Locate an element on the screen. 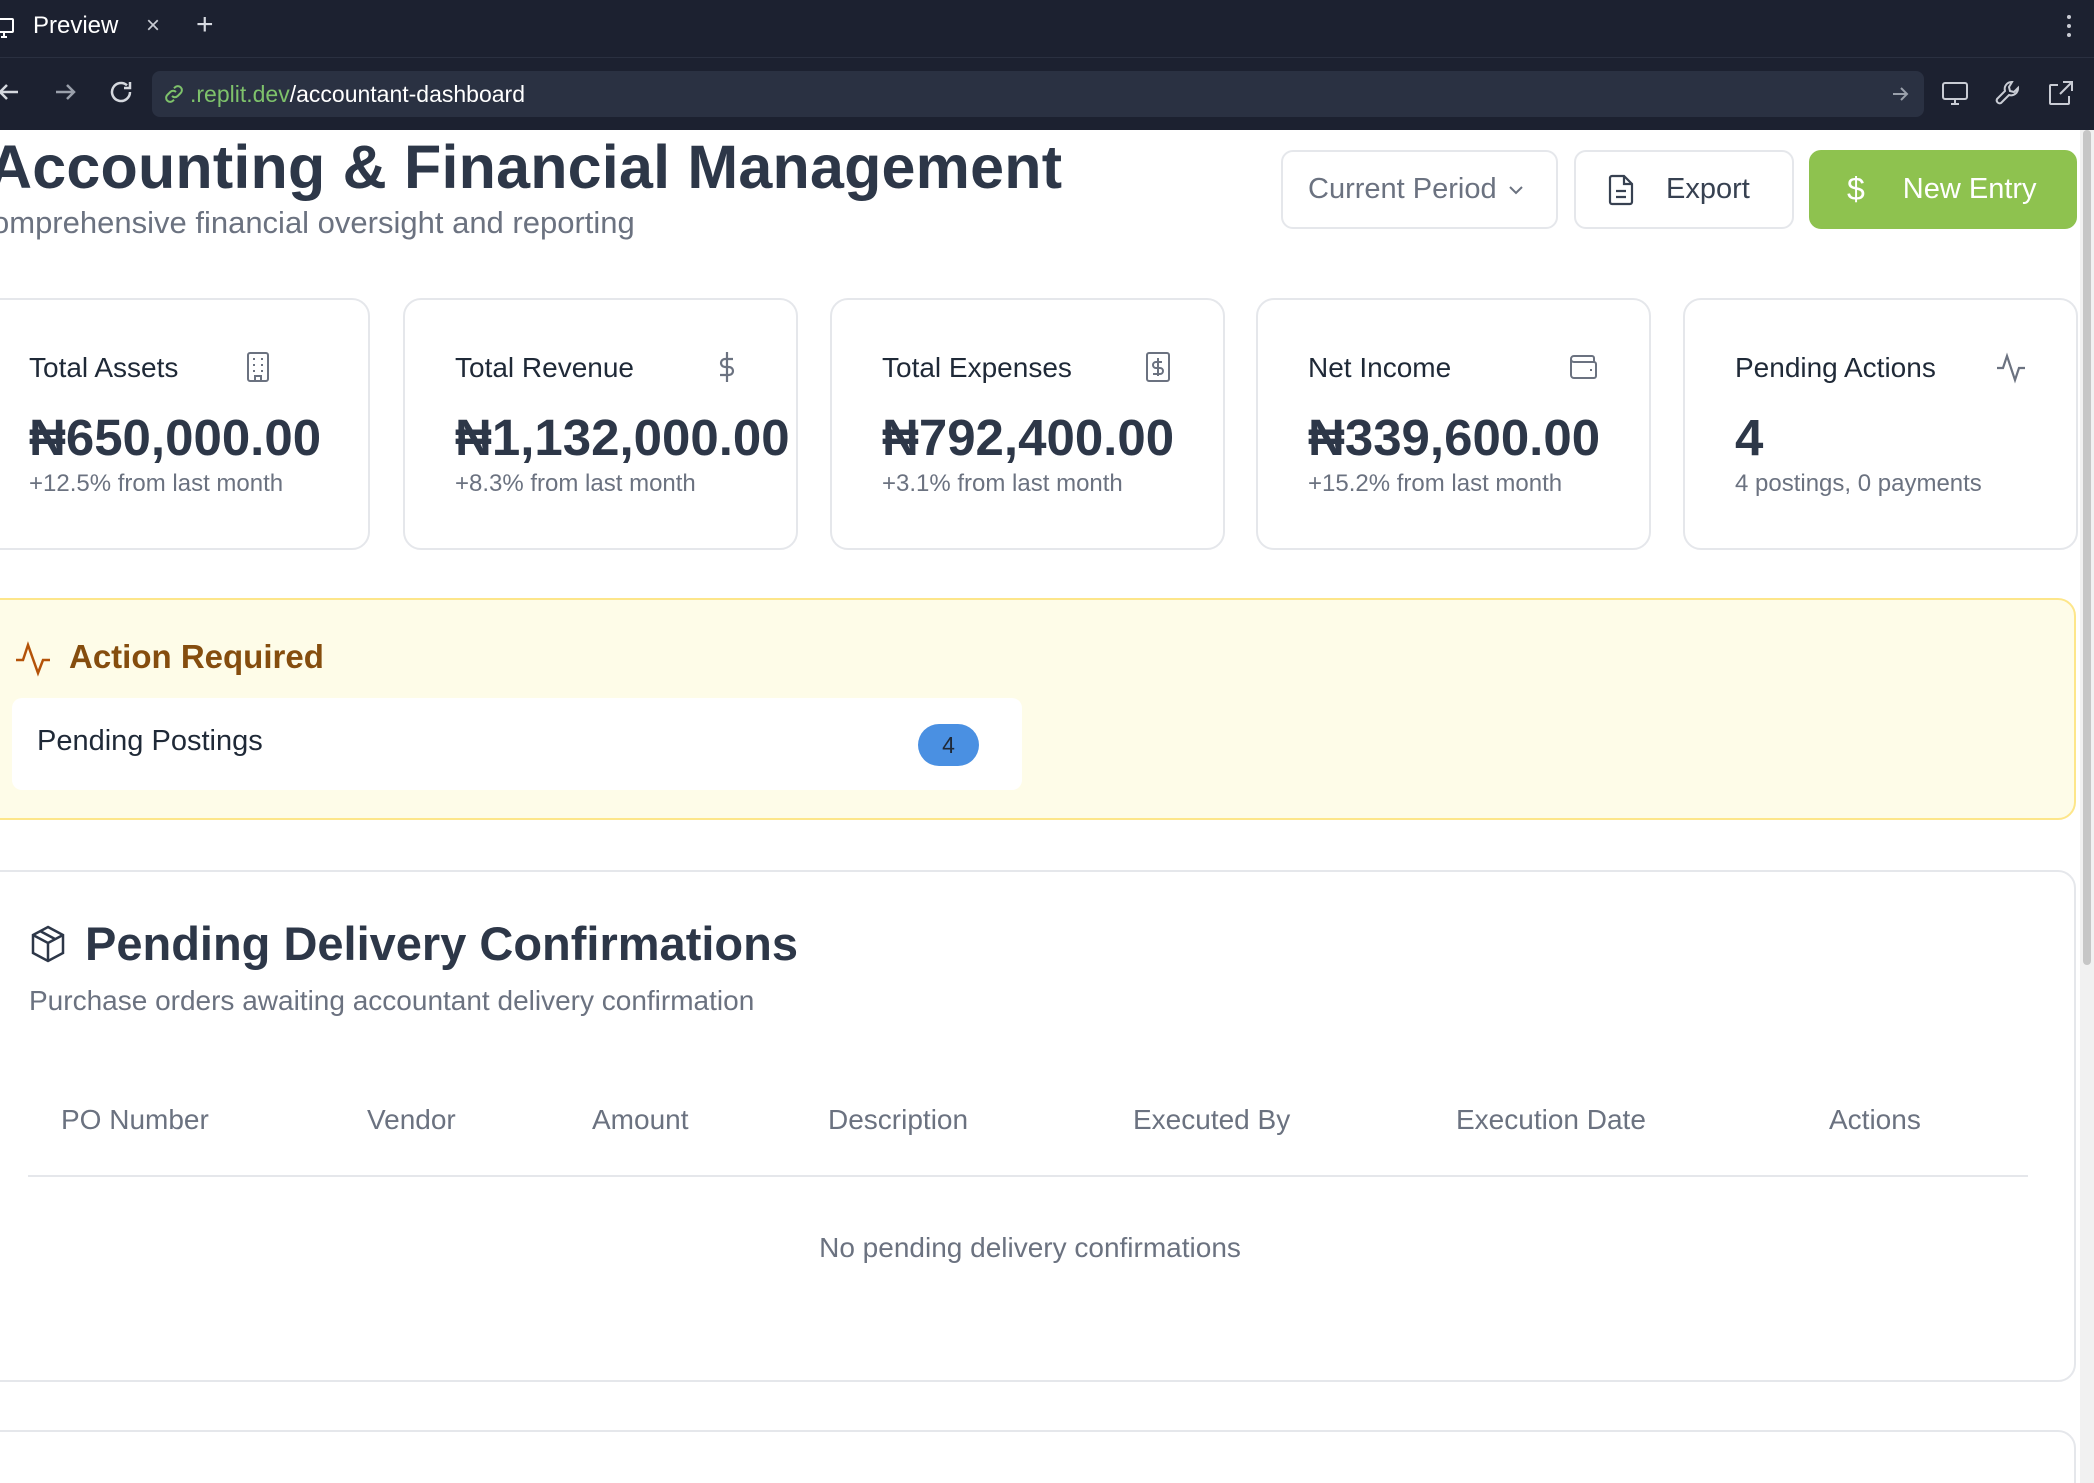 The height and width of the screenshot is (1483, 2094). page-title: Accounting & Financial Management is located at coordinates (531, 167).